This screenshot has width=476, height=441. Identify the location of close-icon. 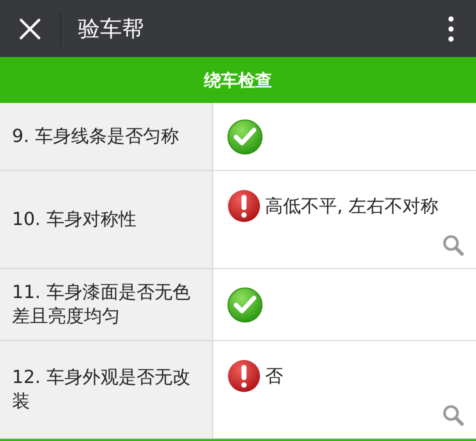
(30, 28).